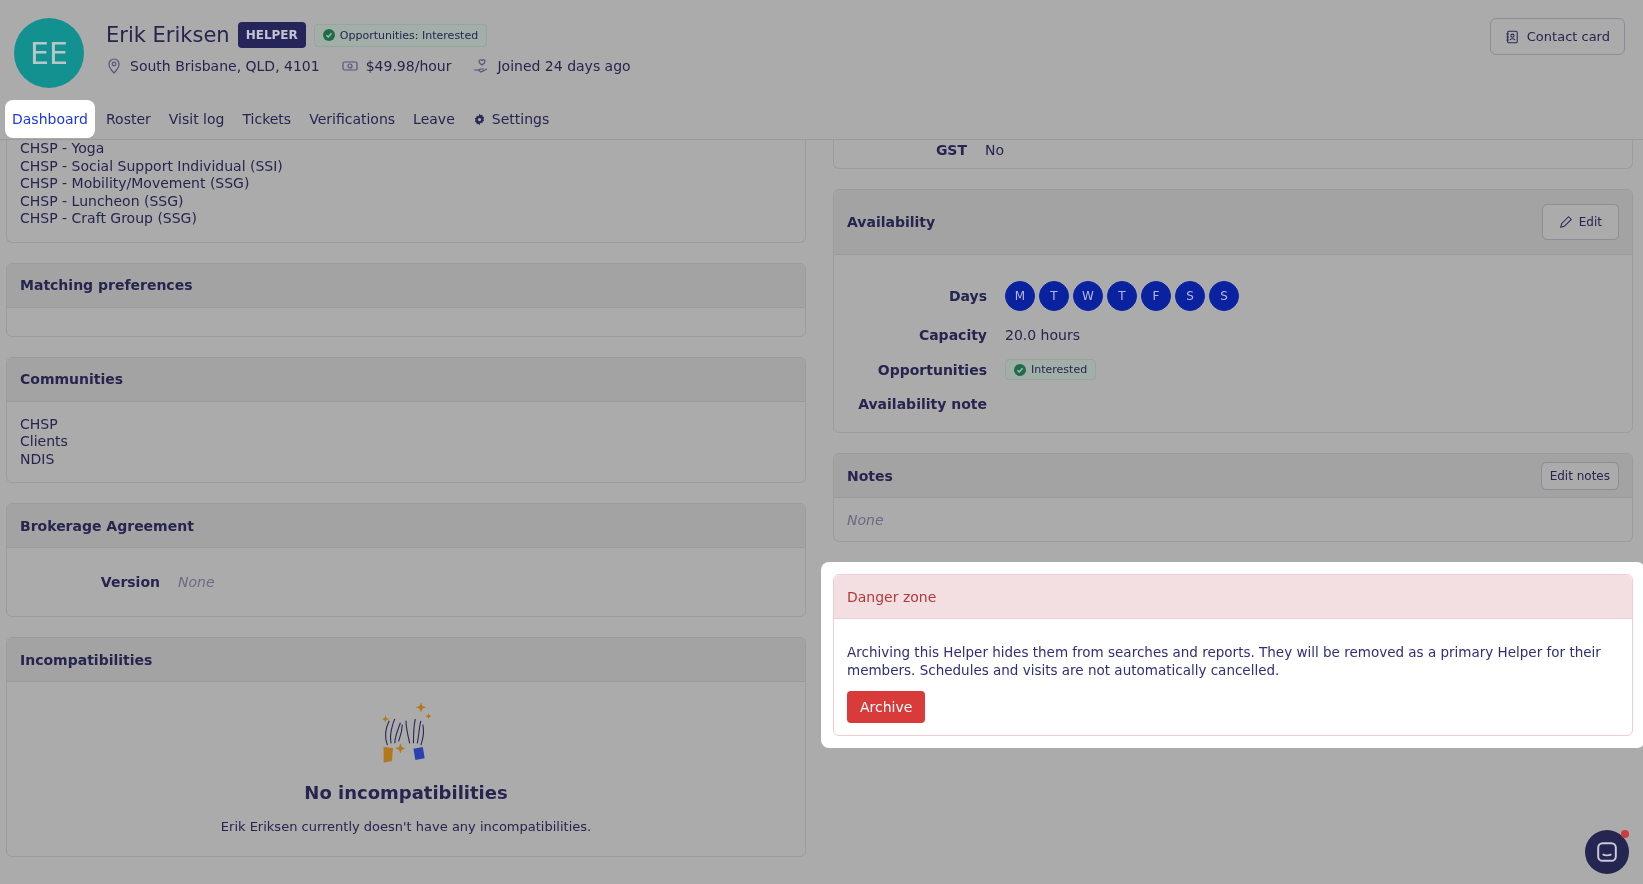 The width and height of the screenshot is (1643, 884). What do you see at coordinates (870, 475) in the screenshot?
I see `card-title: Notes` at bounding box center [870, 475].